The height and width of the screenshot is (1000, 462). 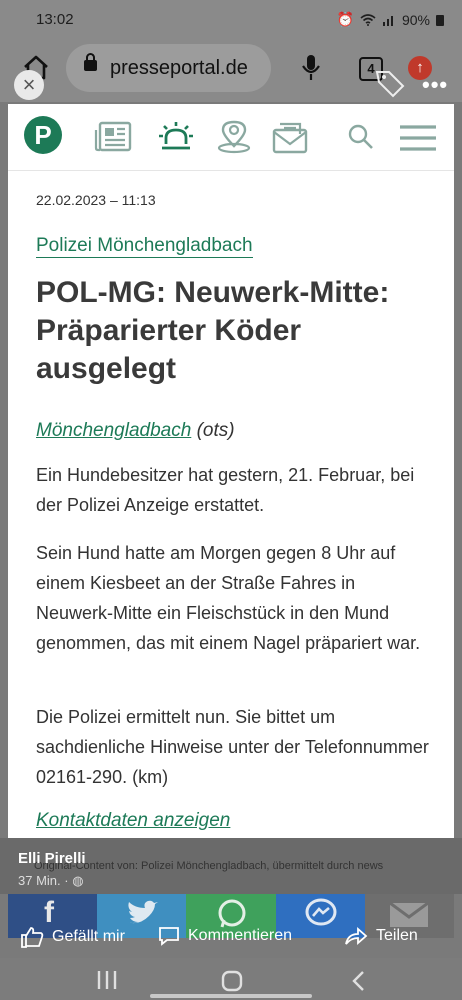 What do you see at coordinates (43, 135) in the screenshot?
I see `presseportal-logo: P` at bounding box center [43, 135].